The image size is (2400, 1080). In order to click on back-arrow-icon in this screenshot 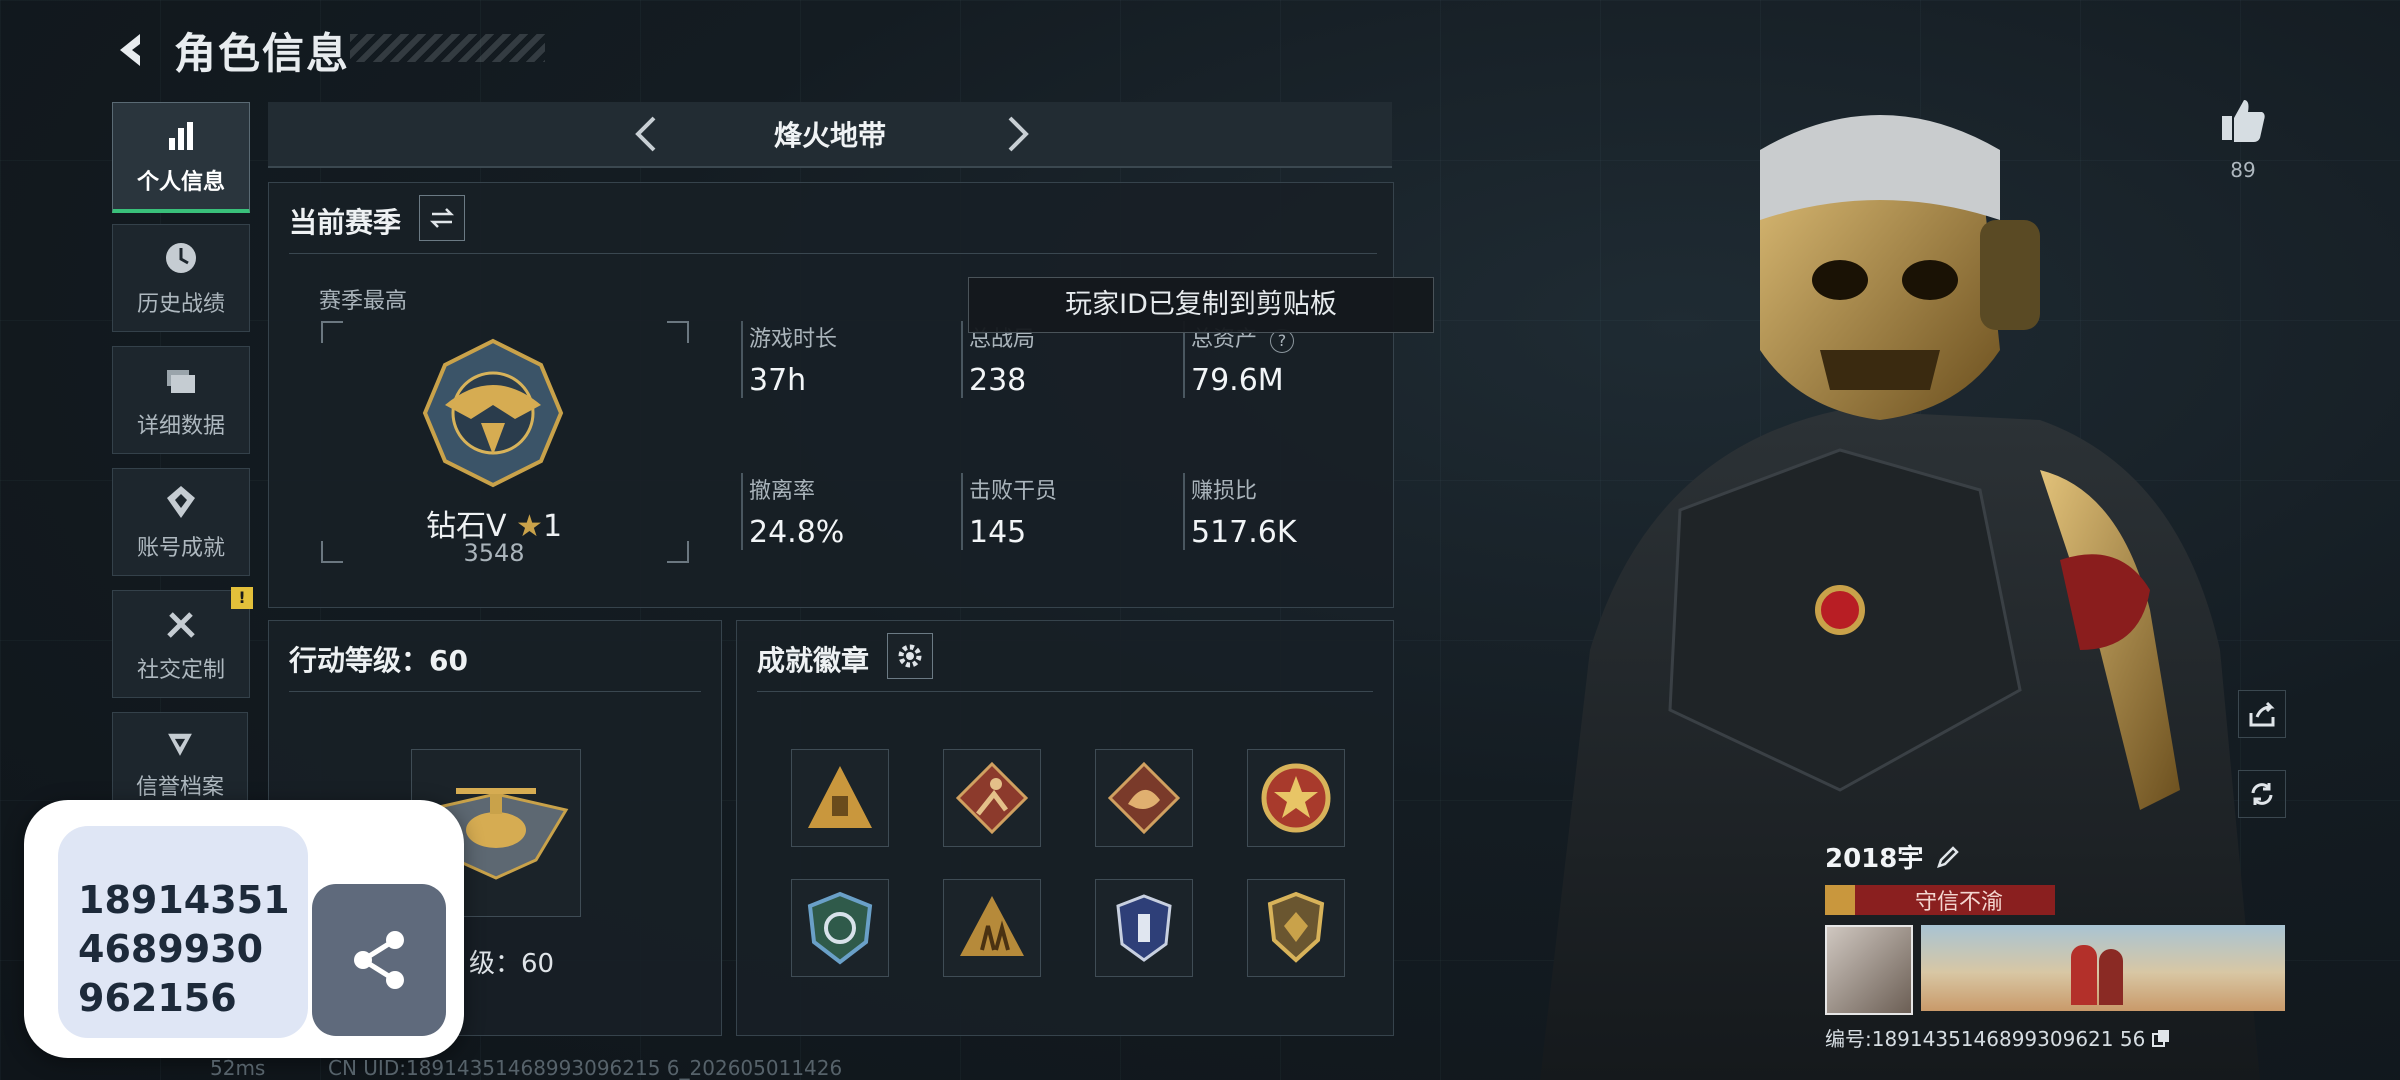, I will do `click(132, 50)`.